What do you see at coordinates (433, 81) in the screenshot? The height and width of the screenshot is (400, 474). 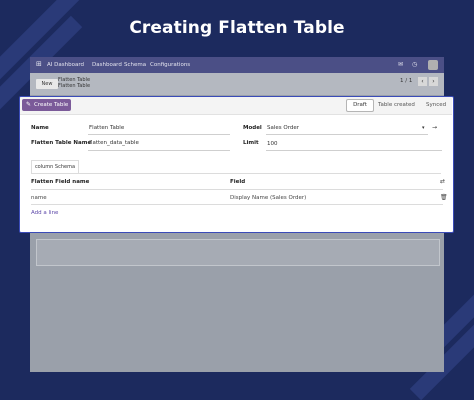 I see `pager-next-icon: ›` at bounding box center [433, 81].